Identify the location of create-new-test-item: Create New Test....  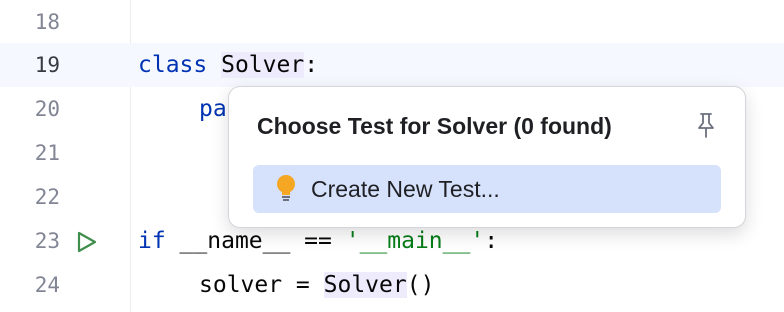
(487, 189).